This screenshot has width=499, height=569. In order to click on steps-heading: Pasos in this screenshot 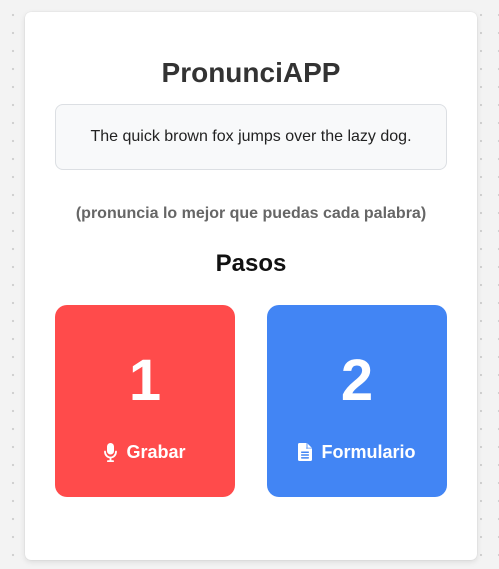, I will do `click(251, 263)`.